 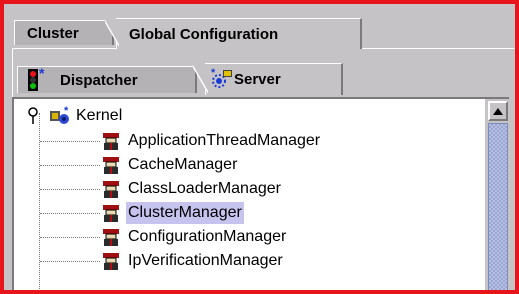 I want to click on vertical-scrollbar, so click(x=497, y=194).